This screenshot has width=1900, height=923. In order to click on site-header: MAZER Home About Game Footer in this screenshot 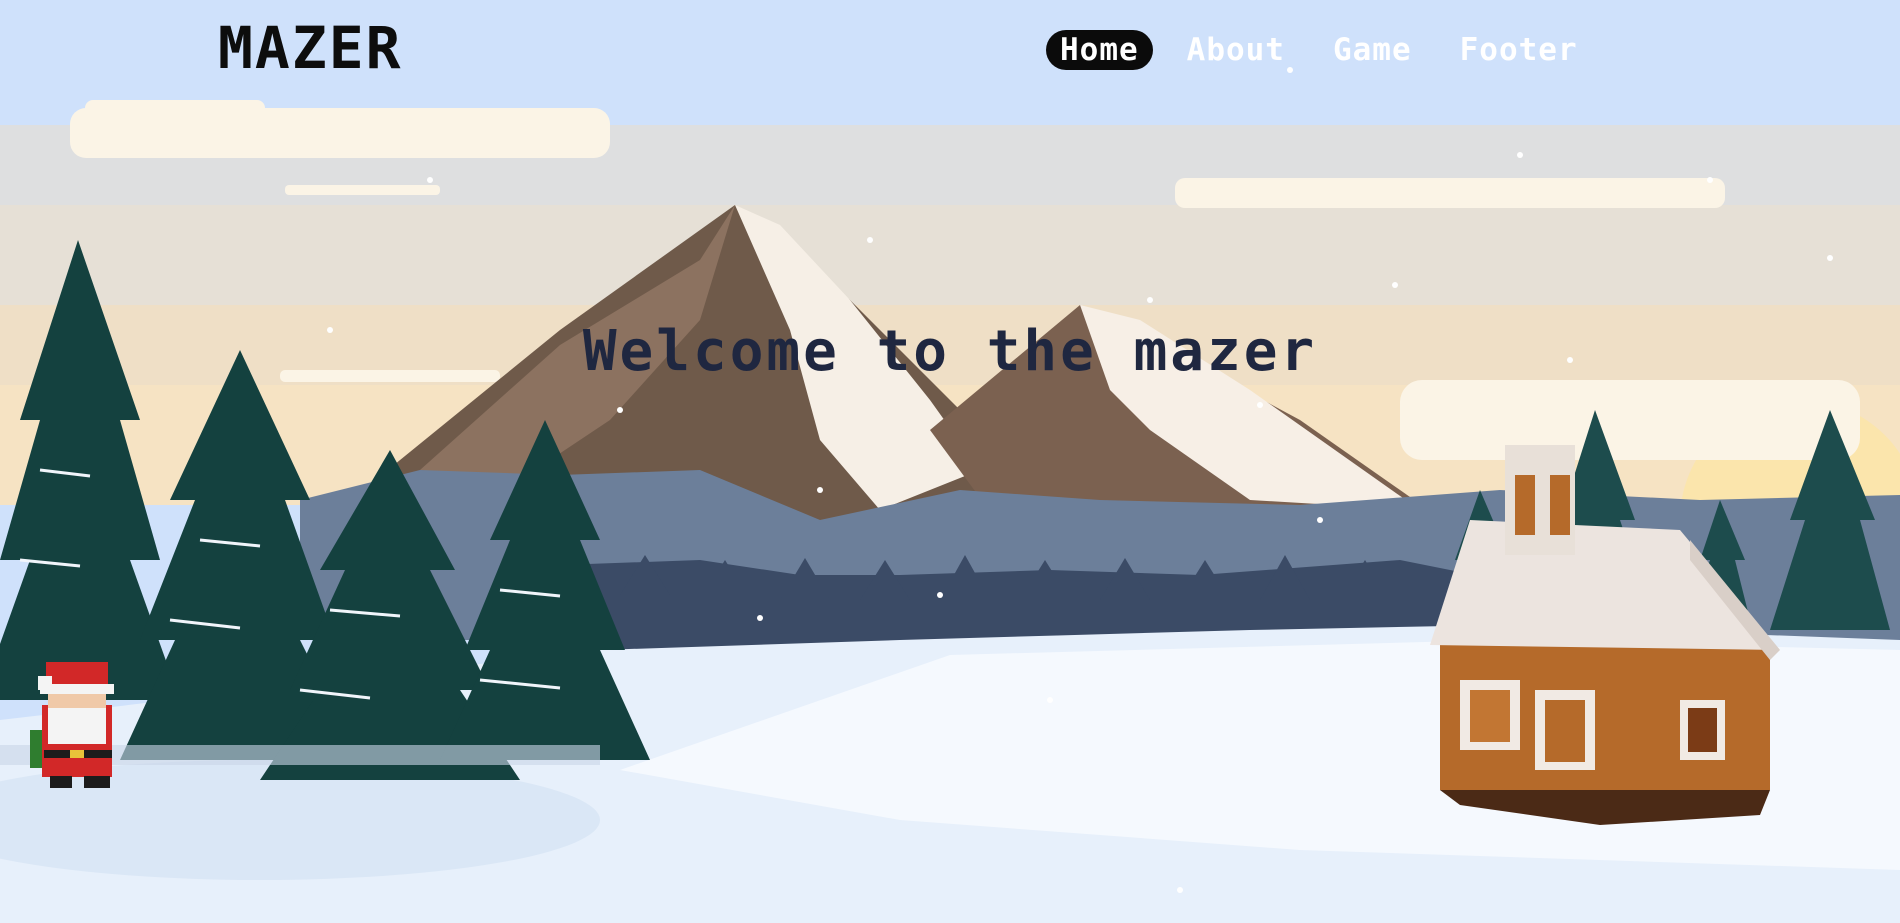, I will do `click(950, 50)`.